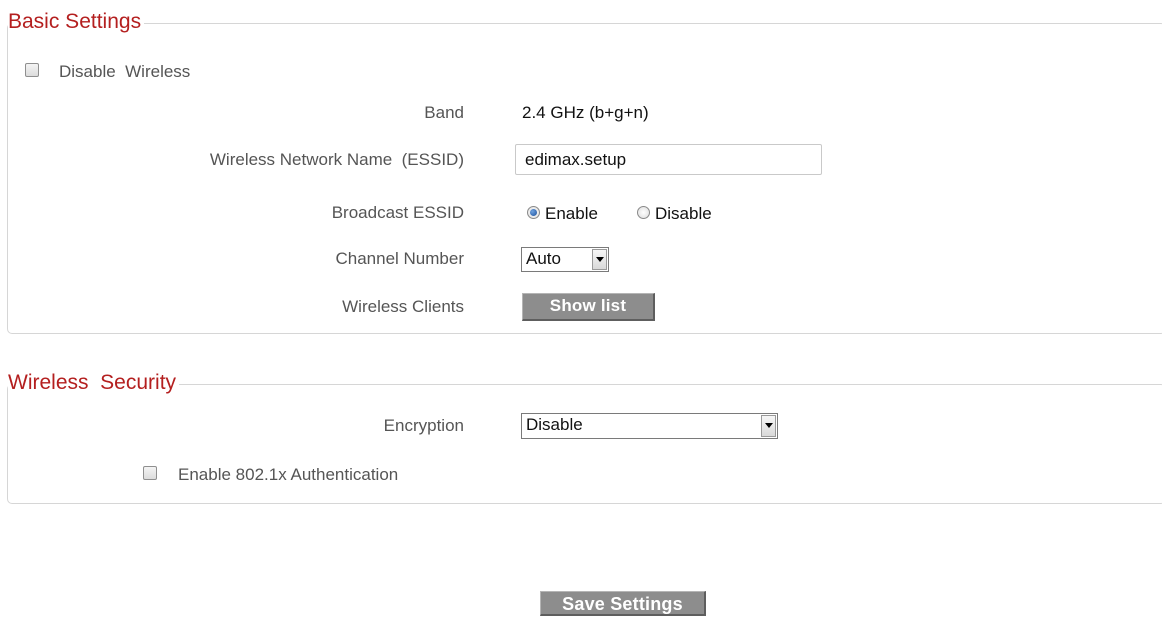 The height and width of the screenshot is (617, 1162). I want to click on essid-label: Wireless Network Name (ESSID), so click(336, 159).